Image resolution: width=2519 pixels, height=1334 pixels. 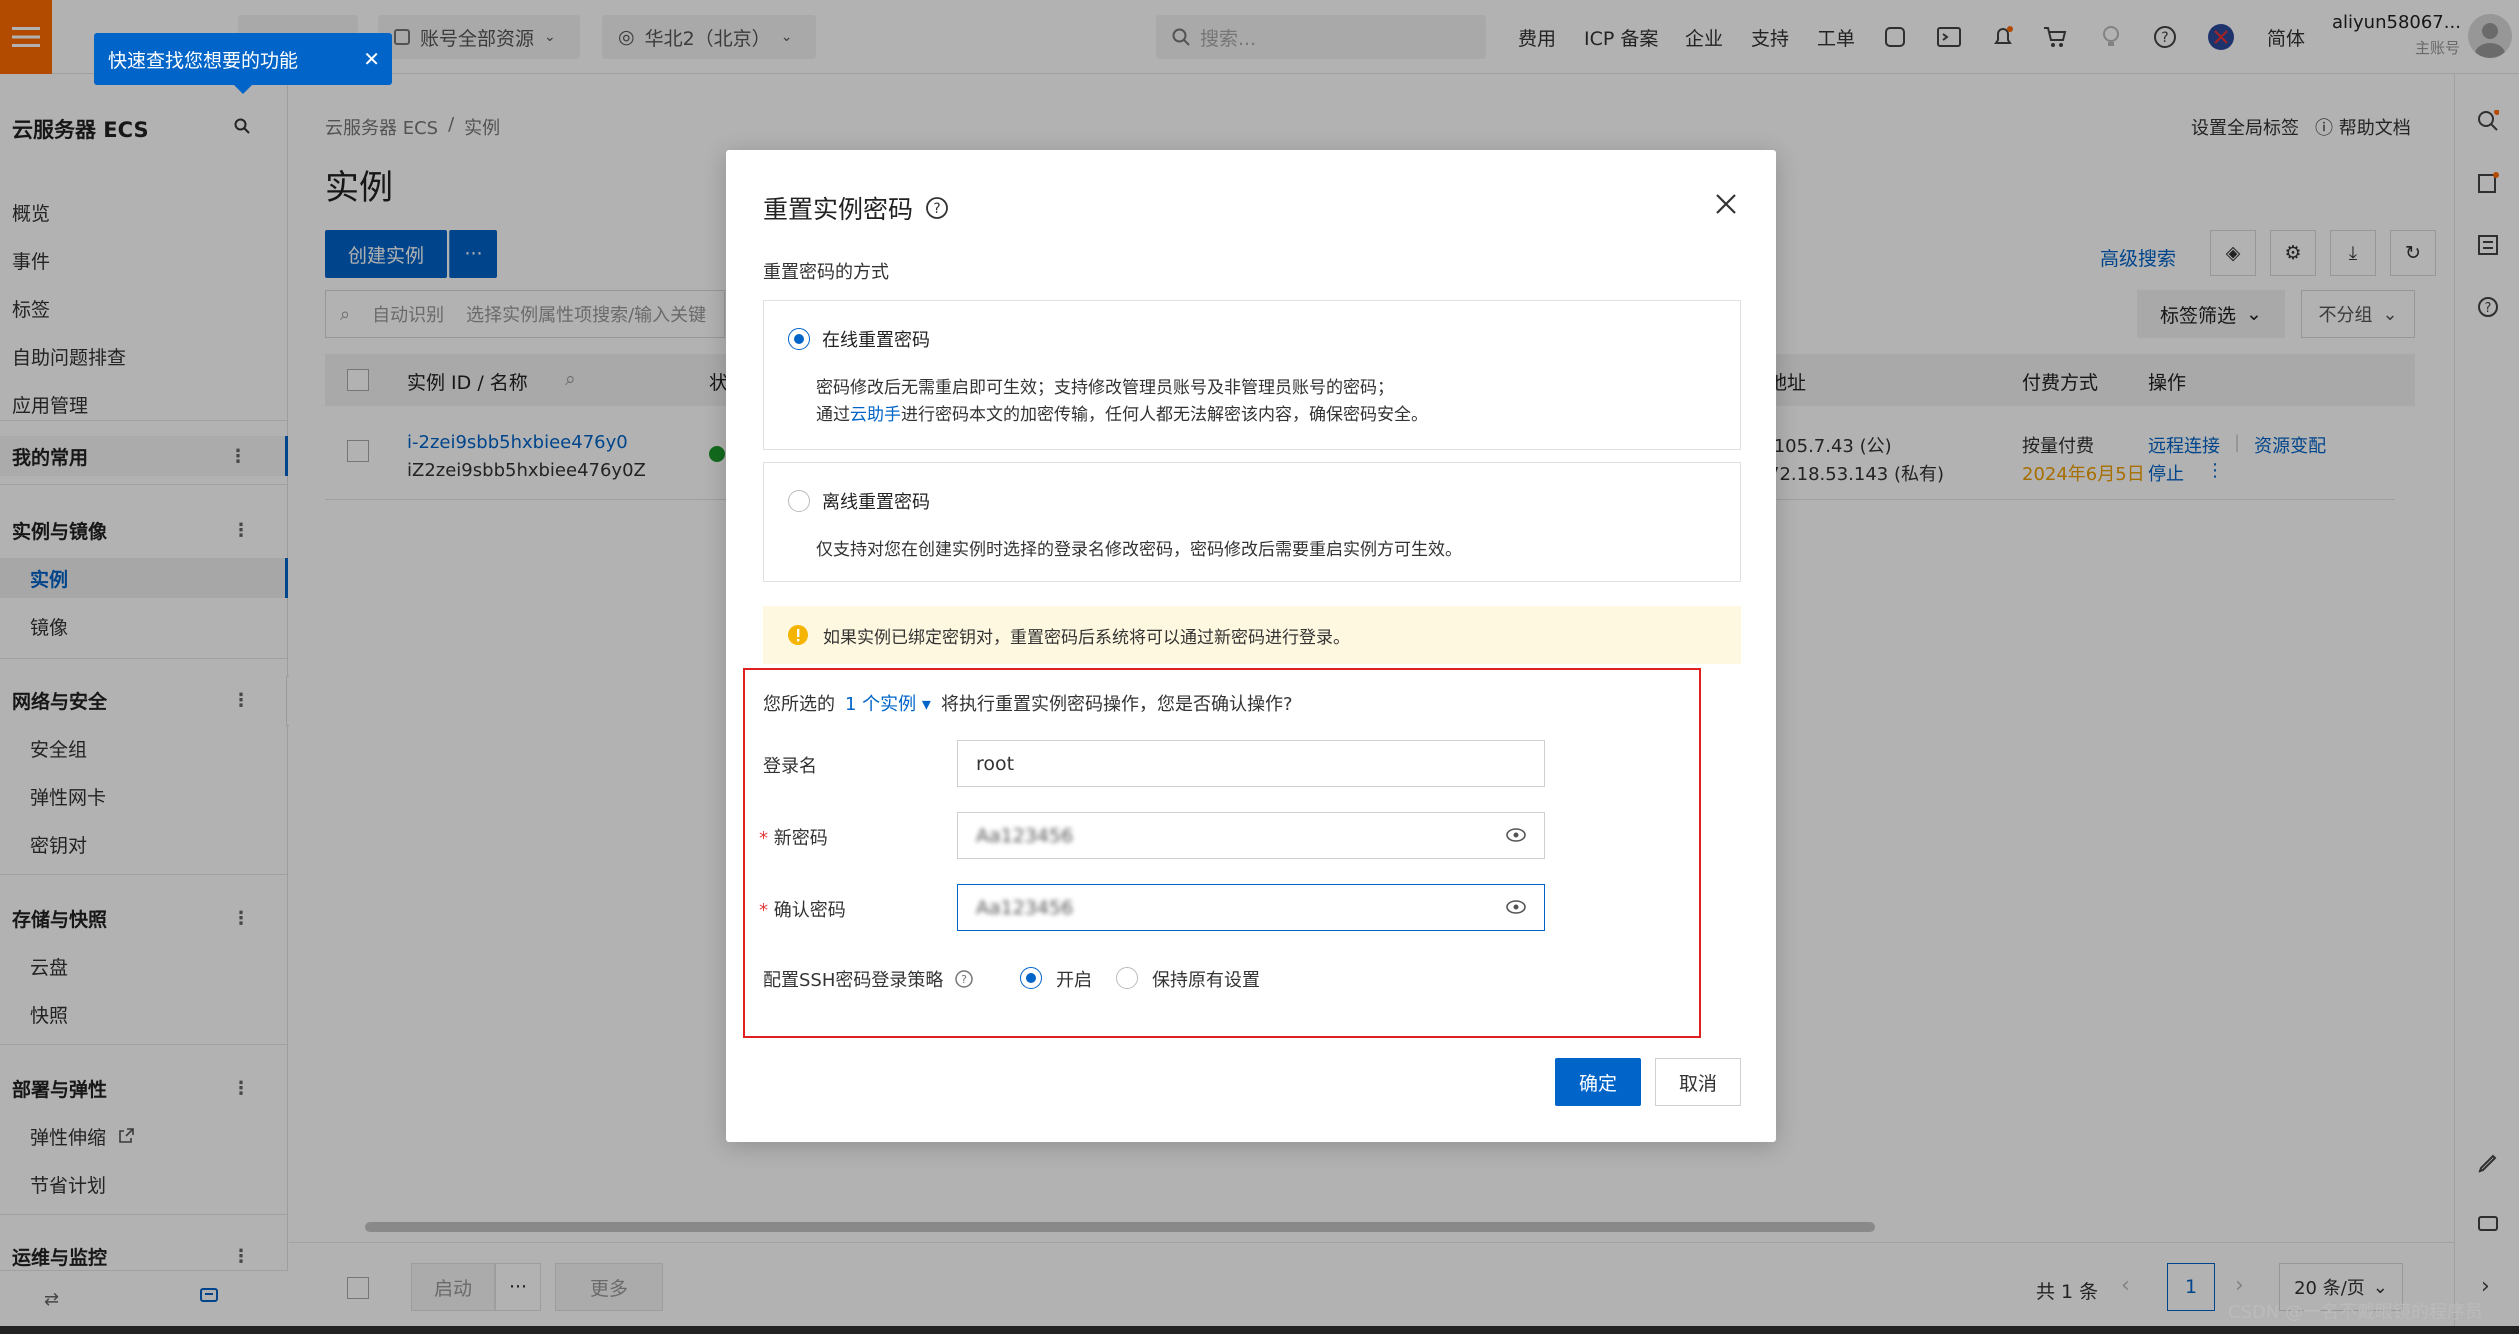 What do you see at coordinates (1031, 978) in the screenshot?
I see `ssh-enable-radio` at bounding box center [1031, 978].